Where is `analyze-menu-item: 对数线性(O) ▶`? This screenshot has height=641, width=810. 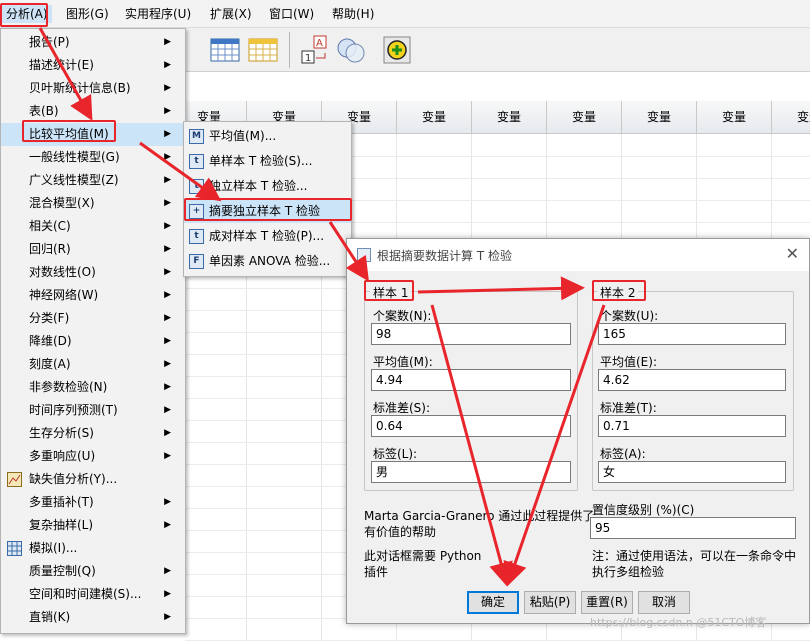 analyze-menu-item: 对数线性(O) ▶ is located at coordinates (93, 272).